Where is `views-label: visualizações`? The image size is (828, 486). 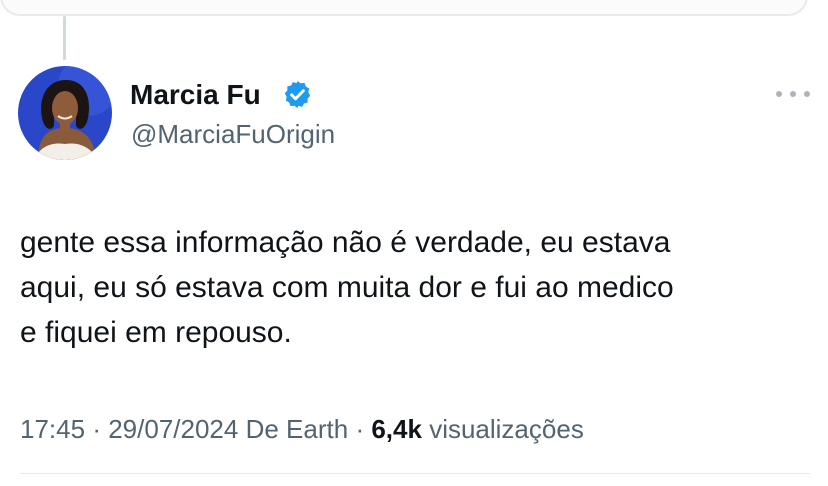
views-label: visualizações is located at coordinates (506, 429).